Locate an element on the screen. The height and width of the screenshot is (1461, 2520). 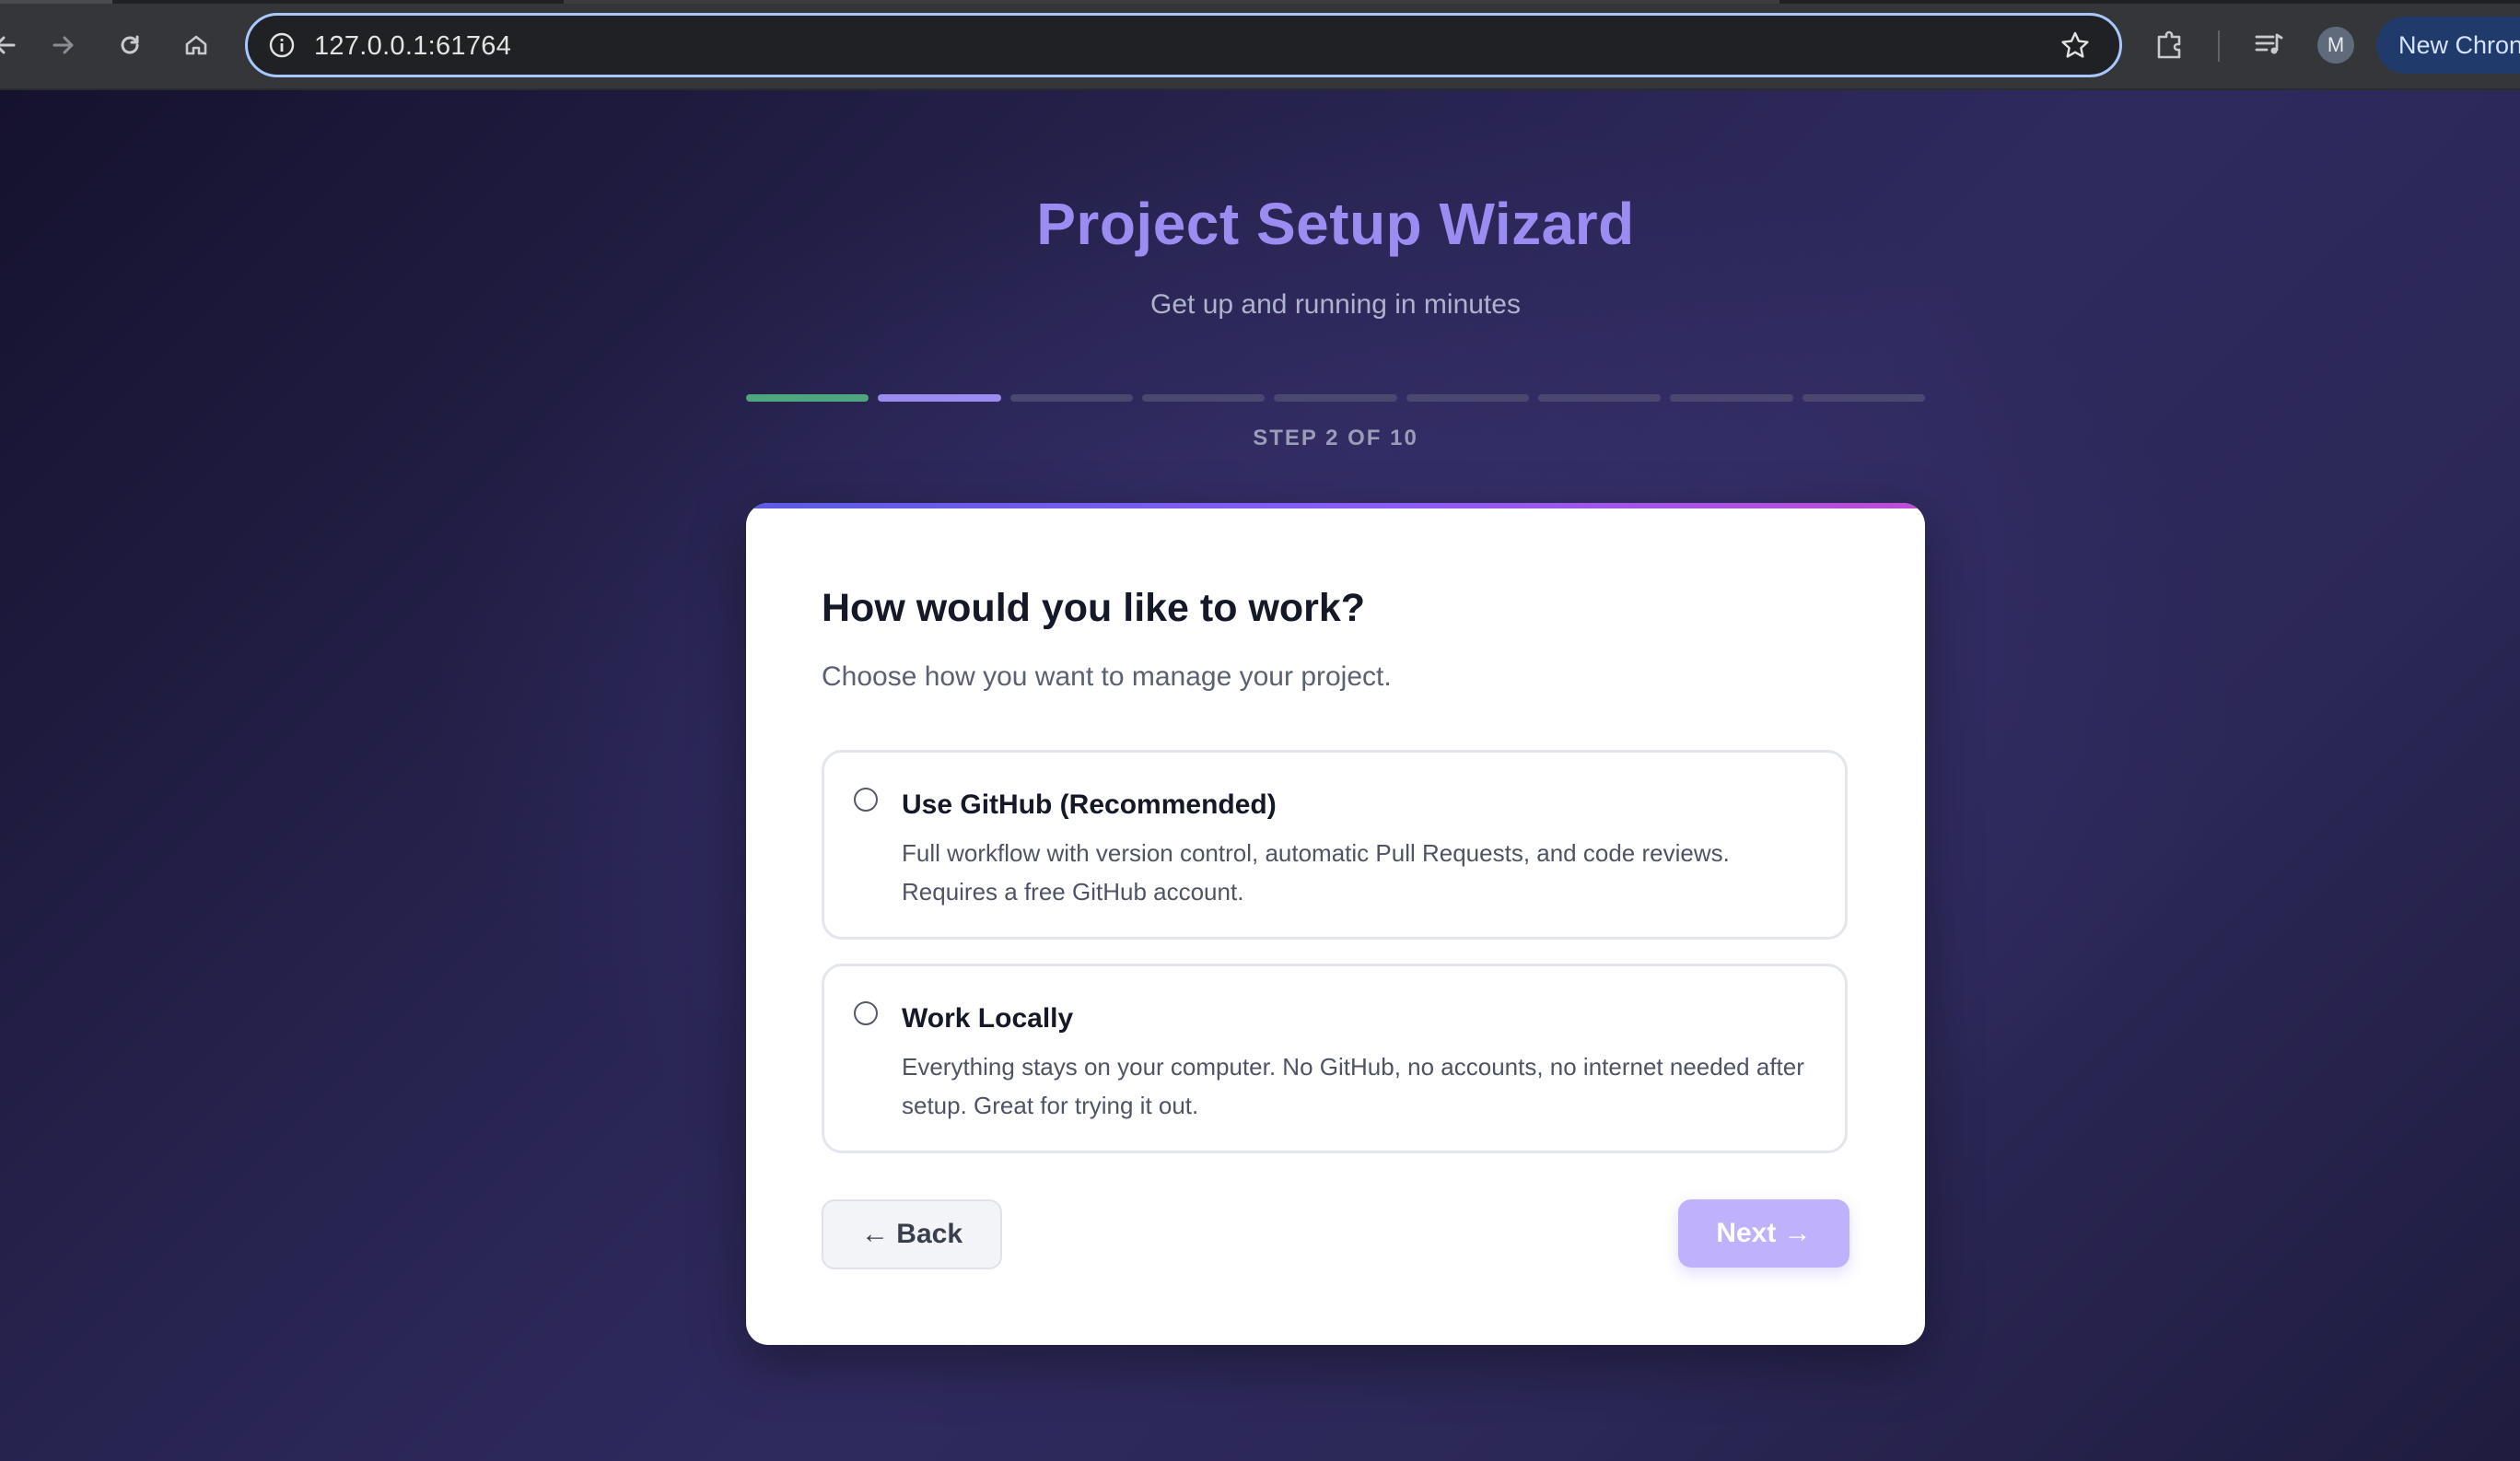
tab-strip is located at coordinates (1260, 2).